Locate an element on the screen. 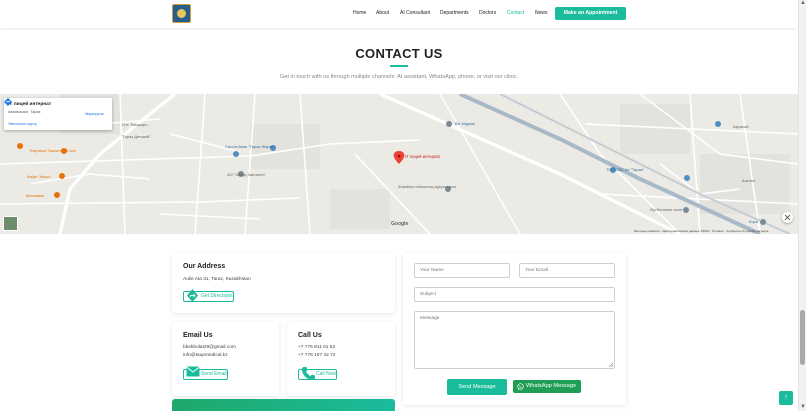  google-logo: Google is located at coordinates (400, 224).